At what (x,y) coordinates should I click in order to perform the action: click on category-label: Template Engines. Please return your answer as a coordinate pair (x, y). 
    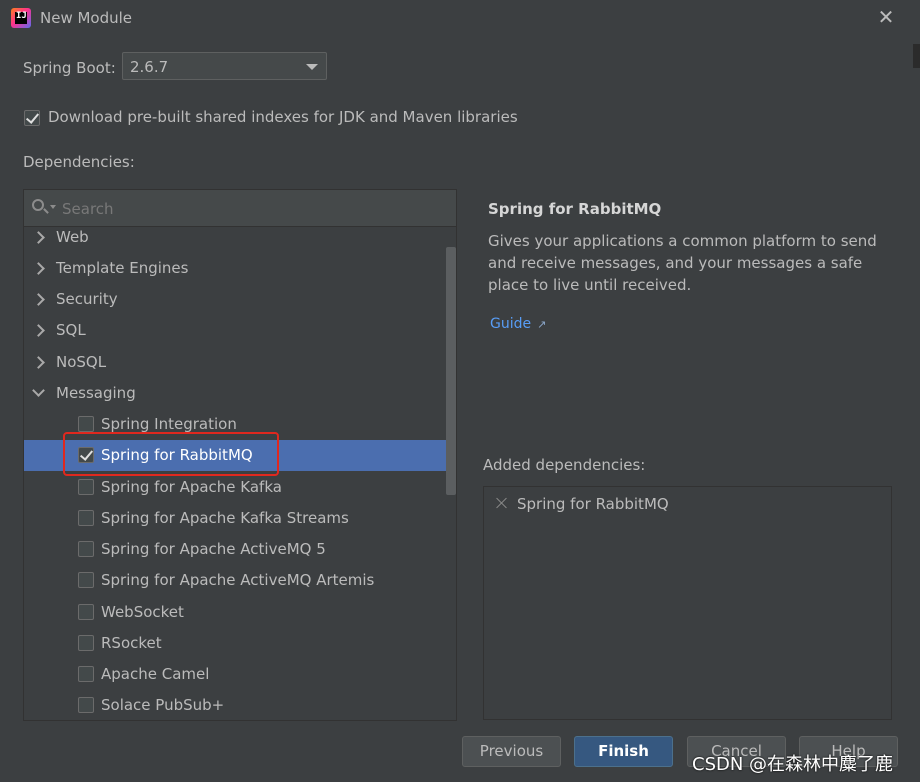
    Looking at the image, I should click on (122, 268).